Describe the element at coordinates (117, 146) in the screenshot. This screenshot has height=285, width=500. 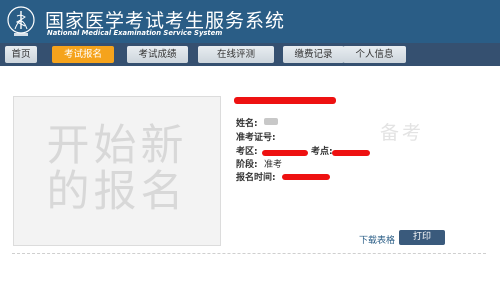
I see `new-registration-line-1: 开始新` at that location.